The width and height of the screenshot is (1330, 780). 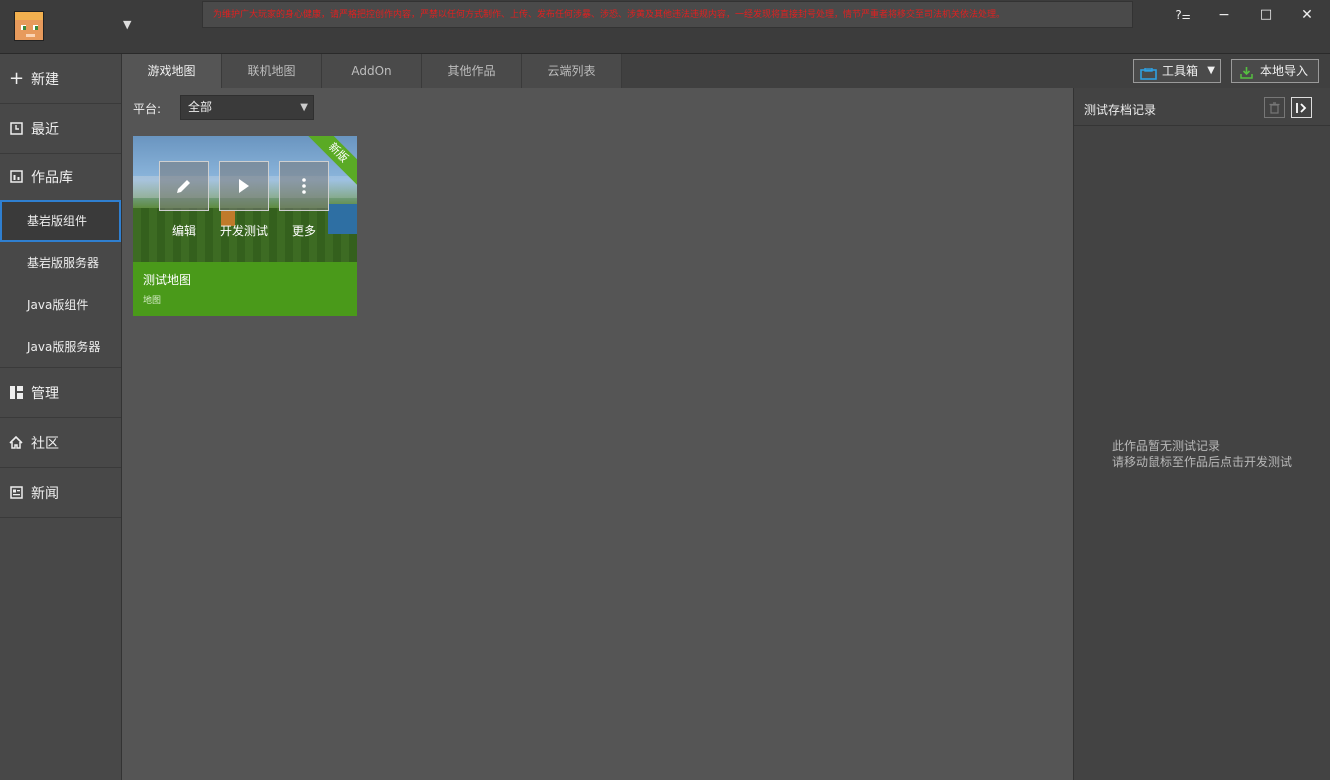 I want to click on more-vertical-icon, so click(x=304, y=185).